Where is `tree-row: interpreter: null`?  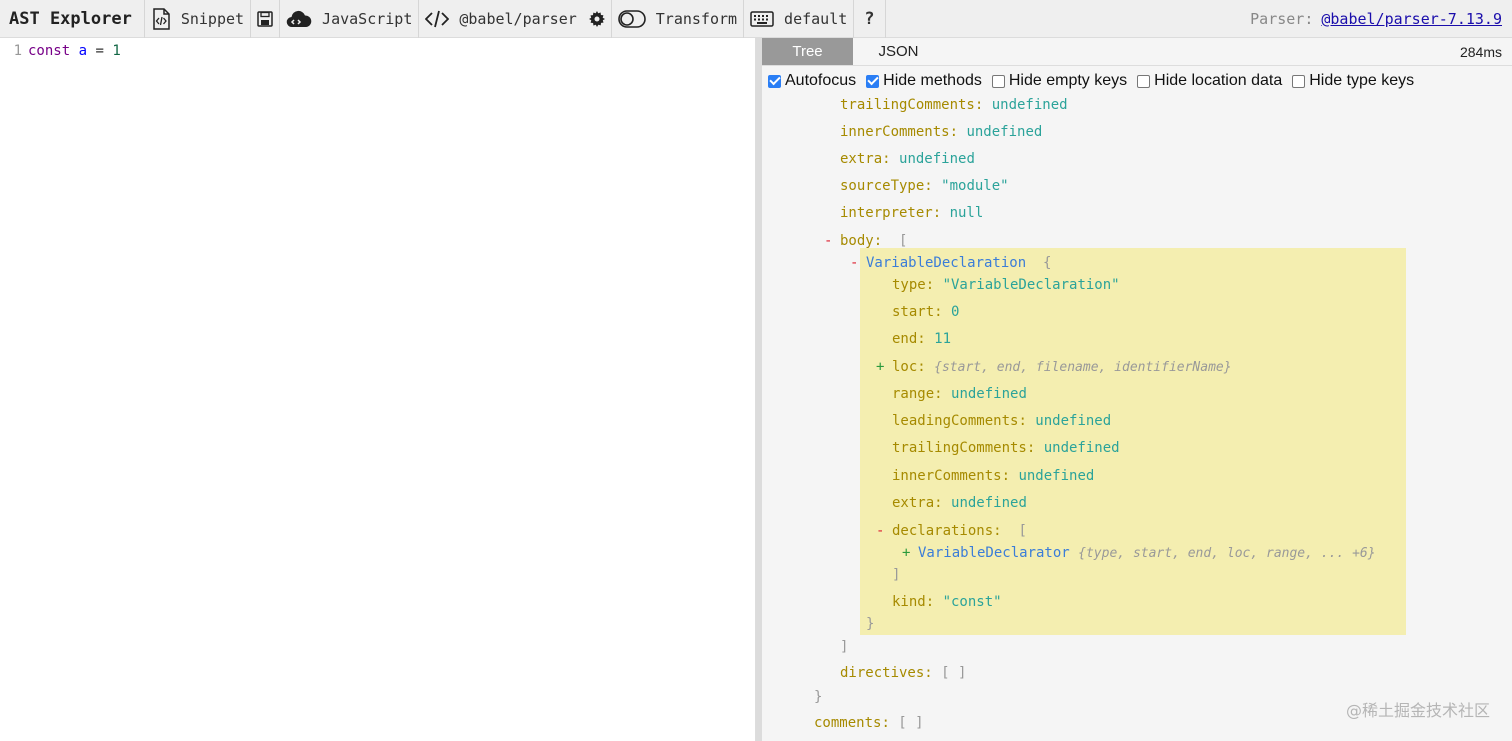 tree-row: interpreter: null is located at coordinates (911, 213).